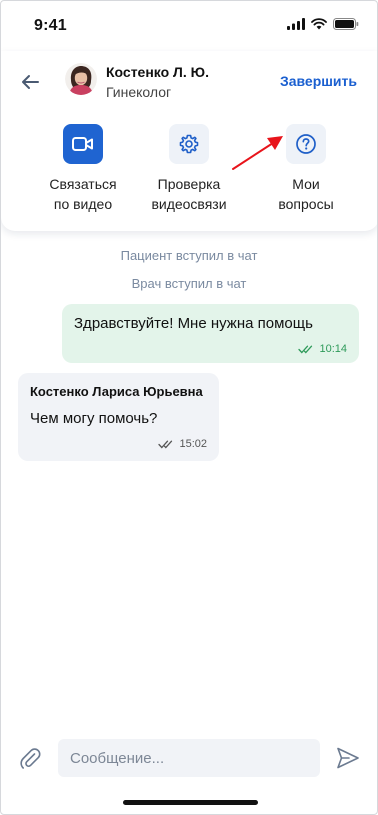  What do you see at coordinates (116, 391) in the screenshot?
I see `message-sender: Костенко Лариса Юрьевна` at bounding box center [116, 391].